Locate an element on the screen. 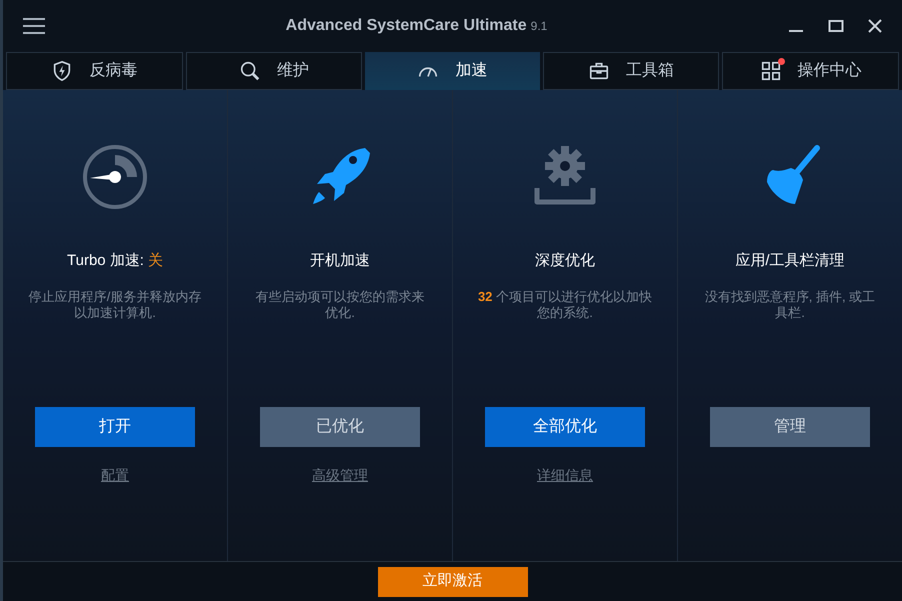 The image size is (902, 601). card-title: 应用/工具栏清理 is located at coordinates (790, 261).